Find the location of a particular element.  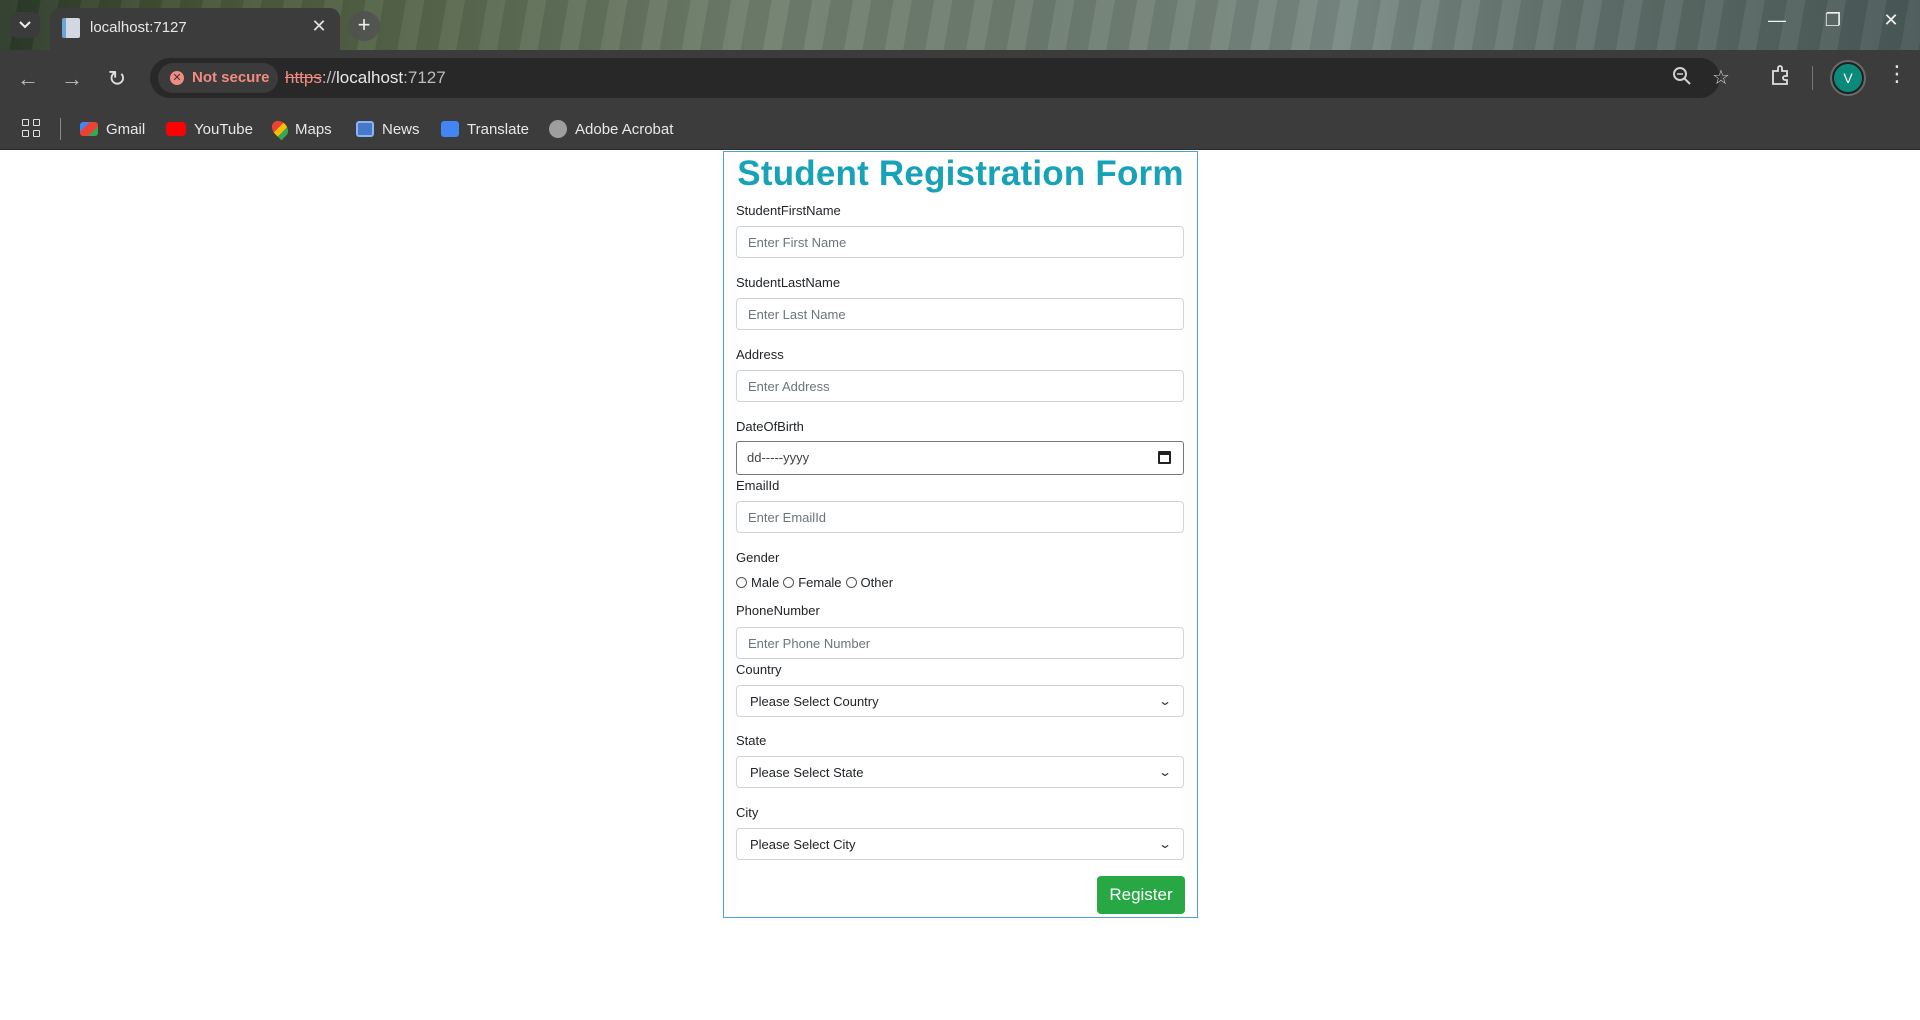

register-button: Register is located at coordinates (1141, 895).